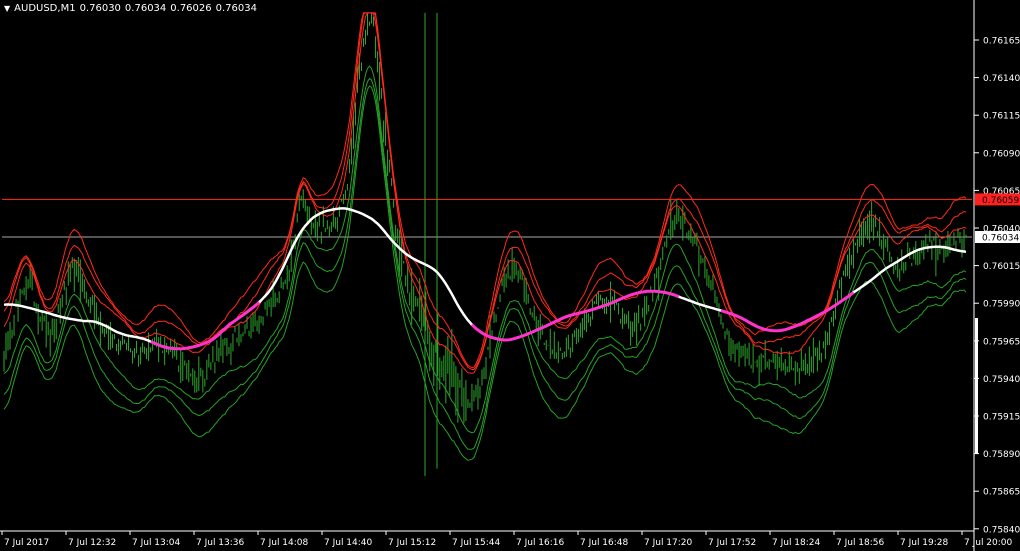  What do you see at coordinates (168, 9) in the screenshot?
I see `ohlc-values: 0.76030 0.76034 0.76026 0.76034` at bounding box center [168, 9].